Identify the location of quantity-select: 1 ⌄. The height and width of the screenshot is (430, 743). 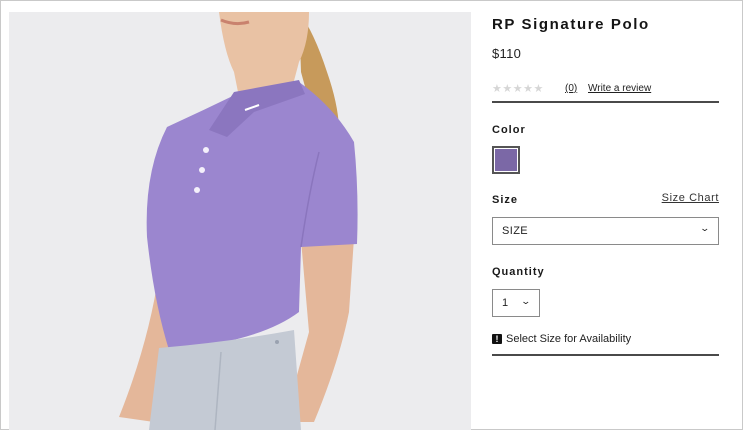
(516, 303).